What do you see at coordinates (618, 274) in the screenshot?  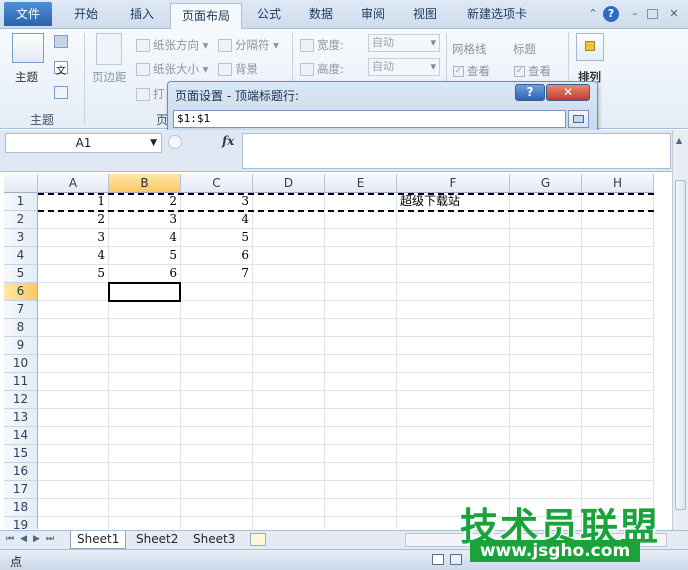 I see `cell-H5` at bounding box center [618, 274].